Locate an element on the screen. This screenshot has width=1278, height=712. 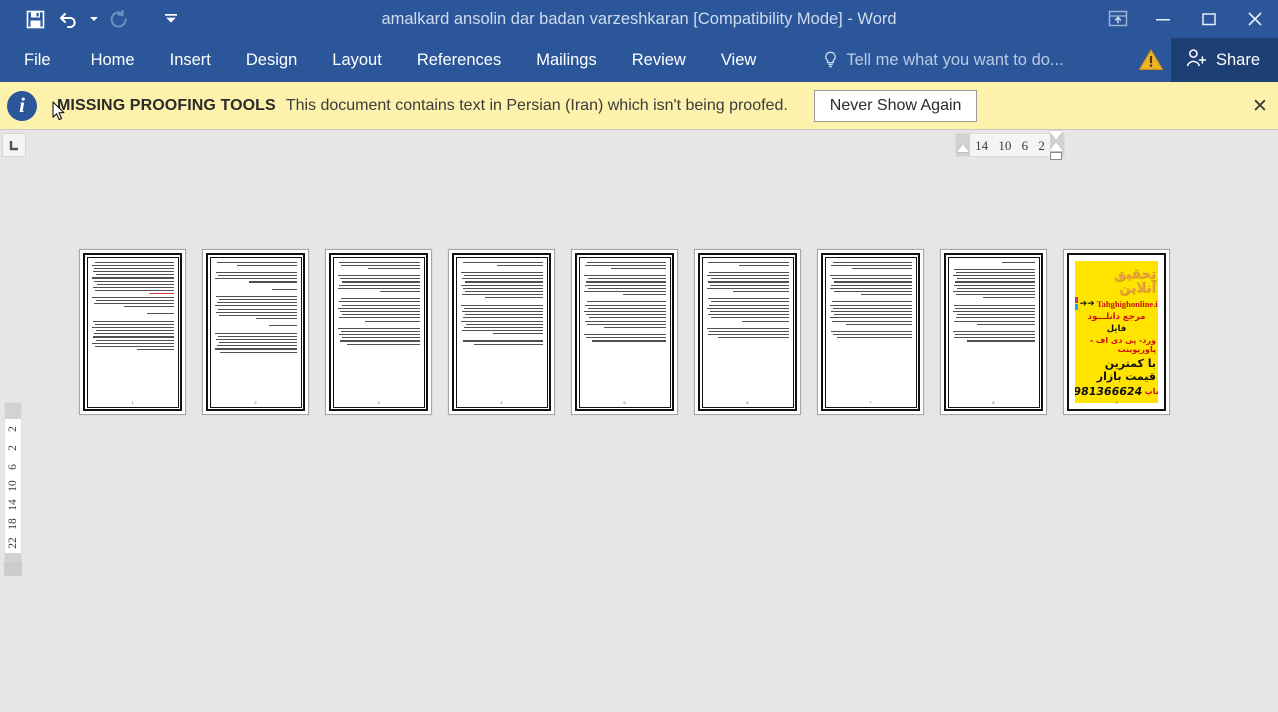
page-border-outer: 3 is located at coordinates (378, 332).